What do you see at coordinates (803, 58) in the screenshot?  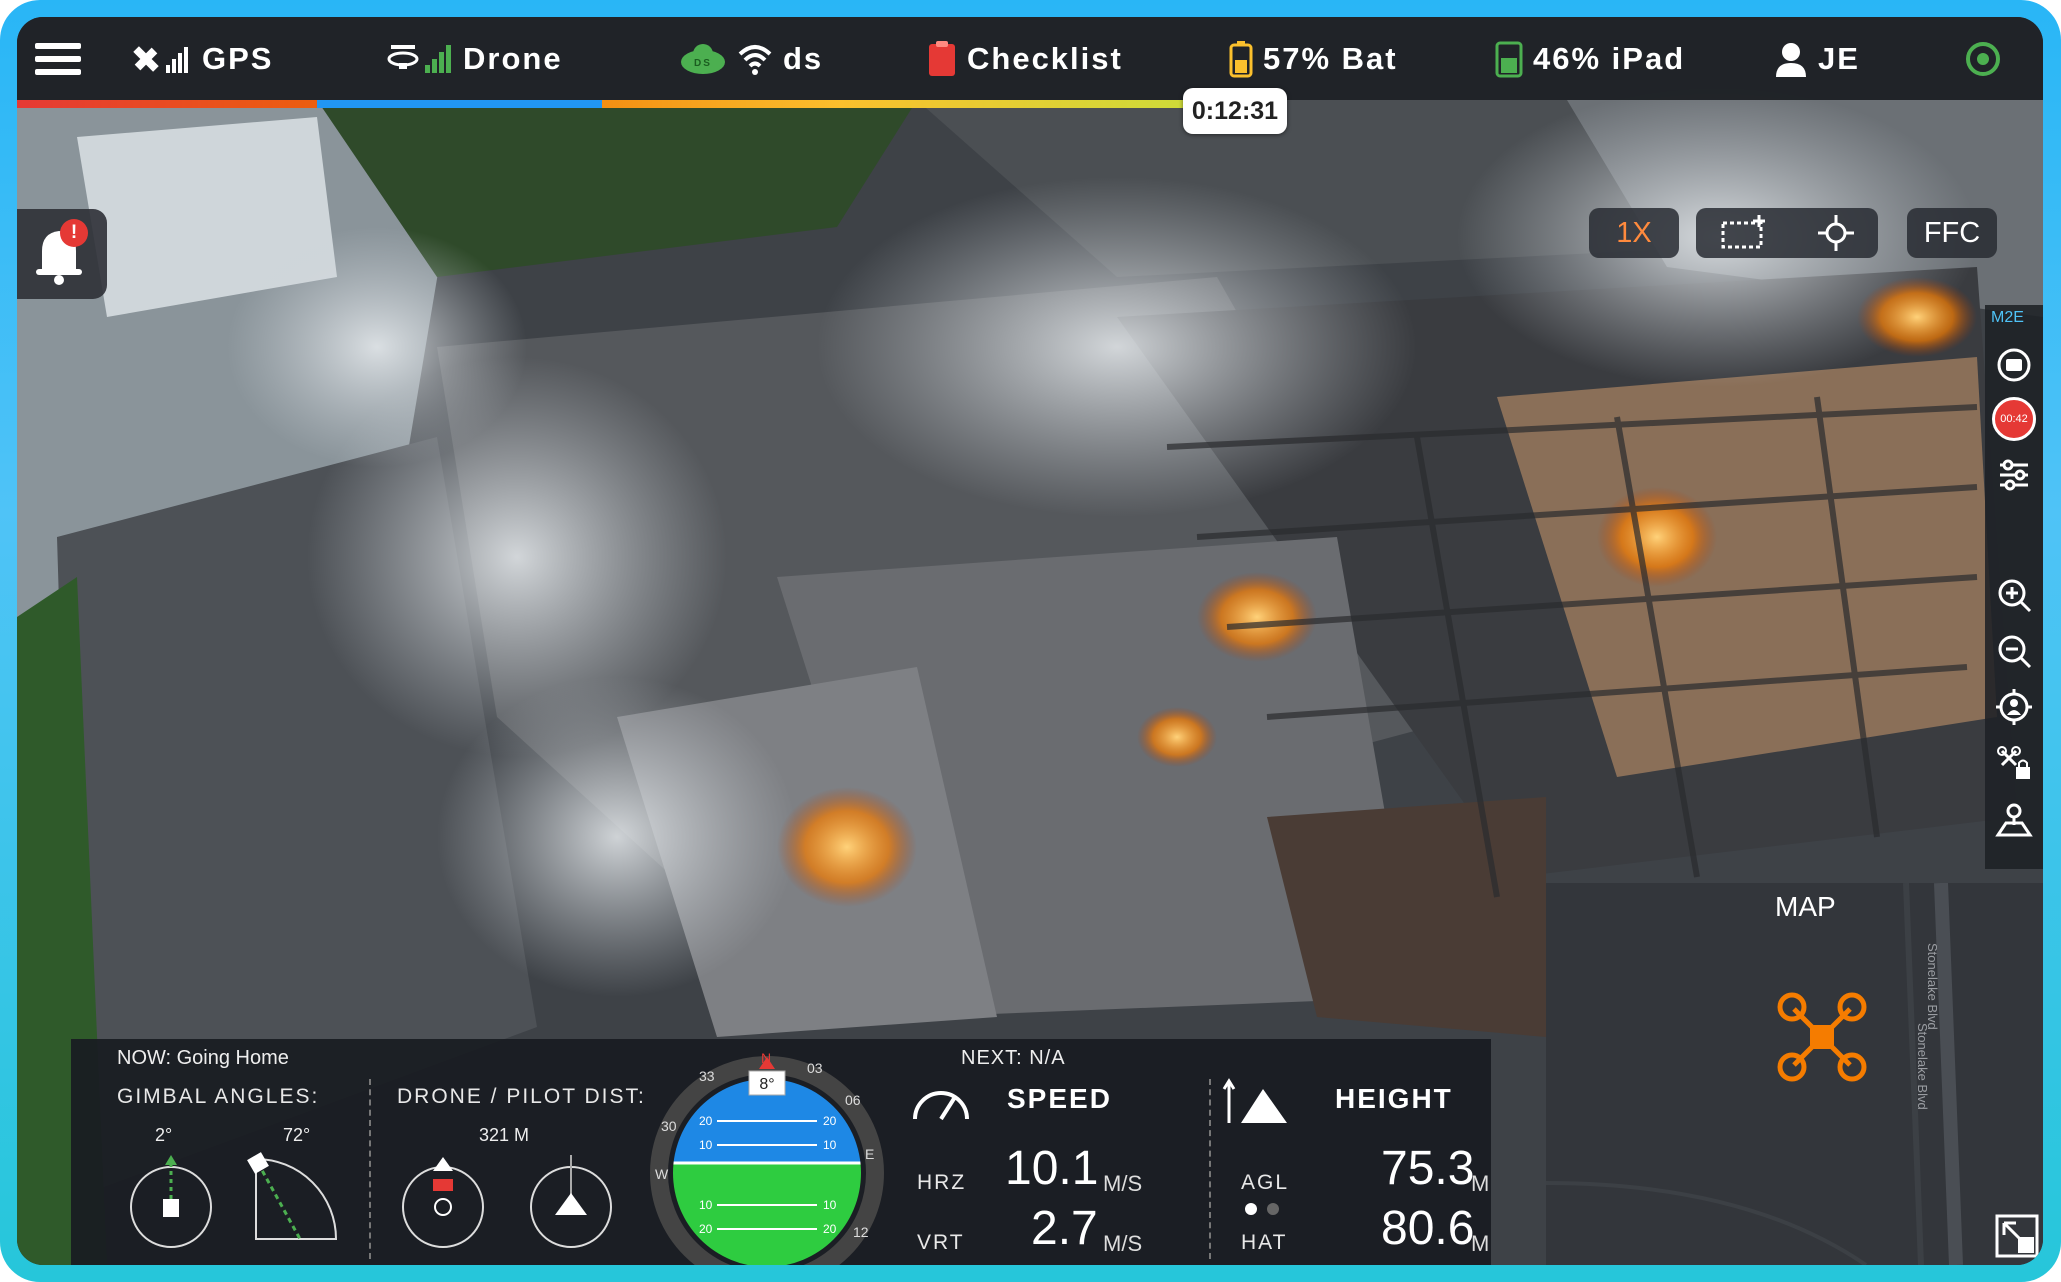 I see `wifi-label: ds` at bounding box center [803, 58].